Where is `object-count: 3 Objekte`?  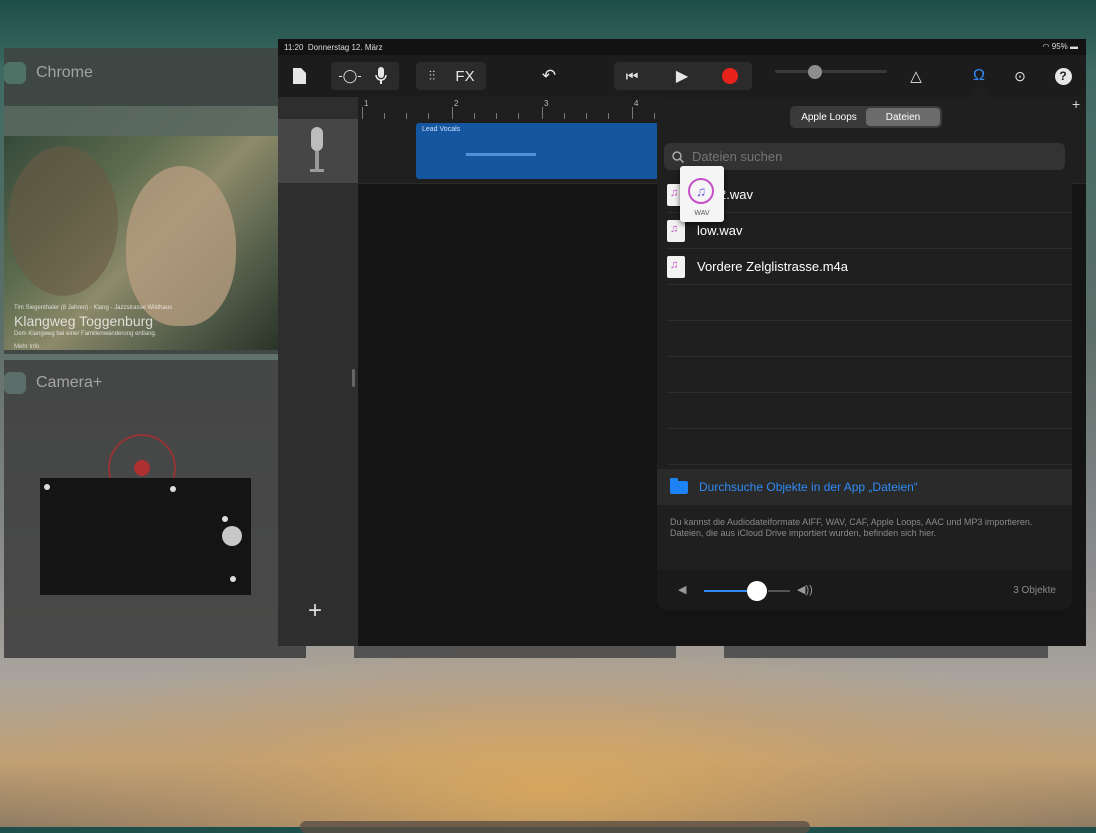 object-count: 3 Objekte is located at coordinates (1034, 590).